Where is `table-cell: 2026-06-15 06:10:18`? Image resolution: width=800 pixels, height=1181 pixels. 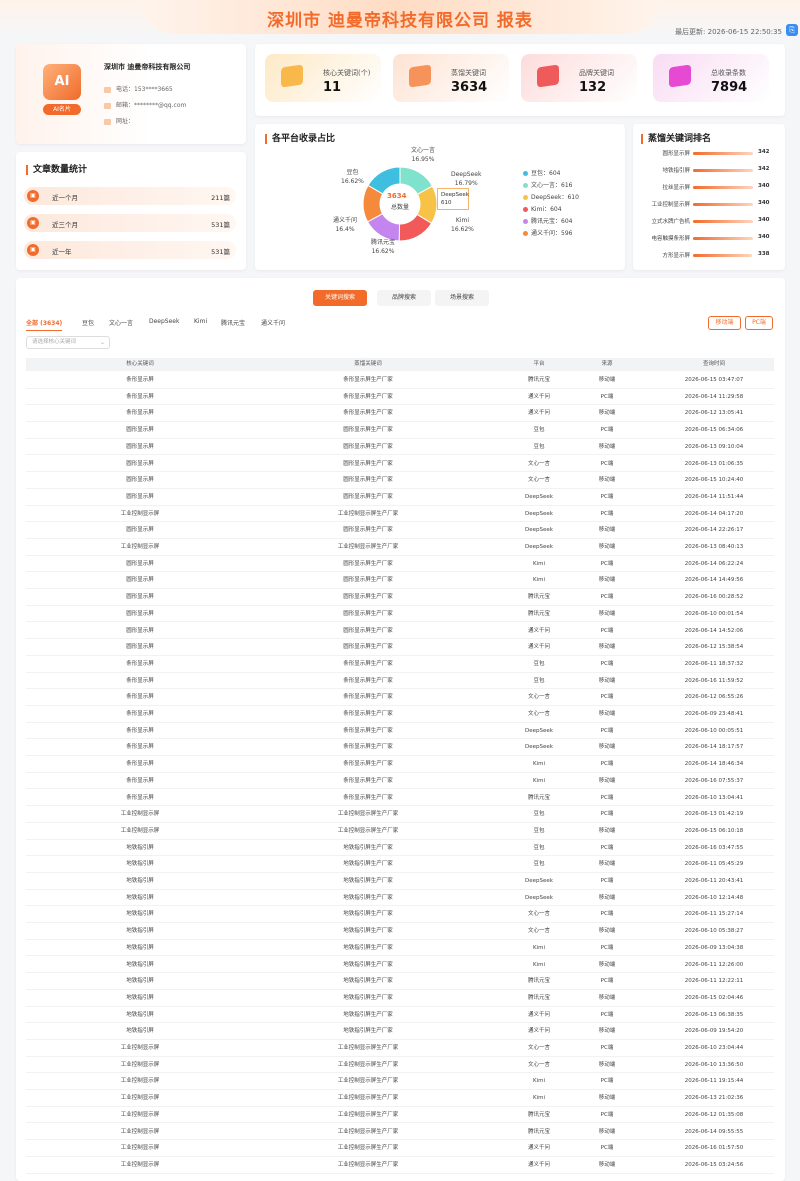 table-cell: 2026-06-15 06:10:18 is located at coordinates (714, 830).